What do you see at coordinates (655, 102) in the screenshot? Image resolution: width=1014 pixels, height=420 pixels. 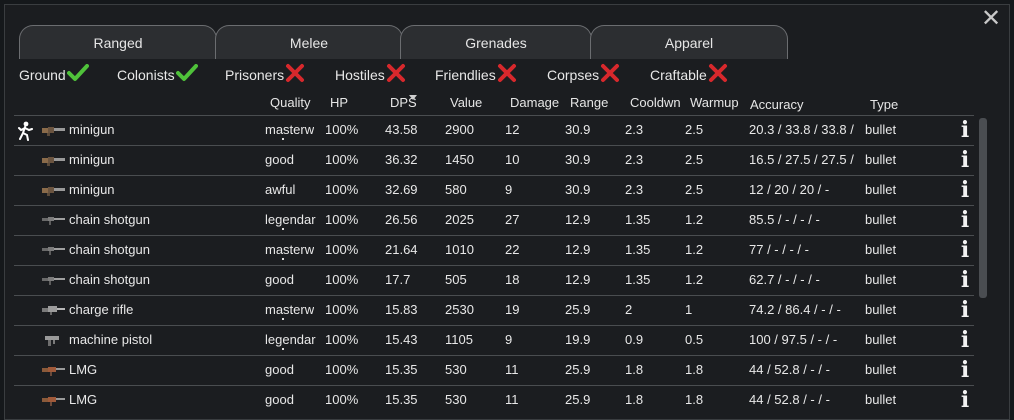 I see `col-cooldown: Cooldwn` at bounding box center [655, 102].